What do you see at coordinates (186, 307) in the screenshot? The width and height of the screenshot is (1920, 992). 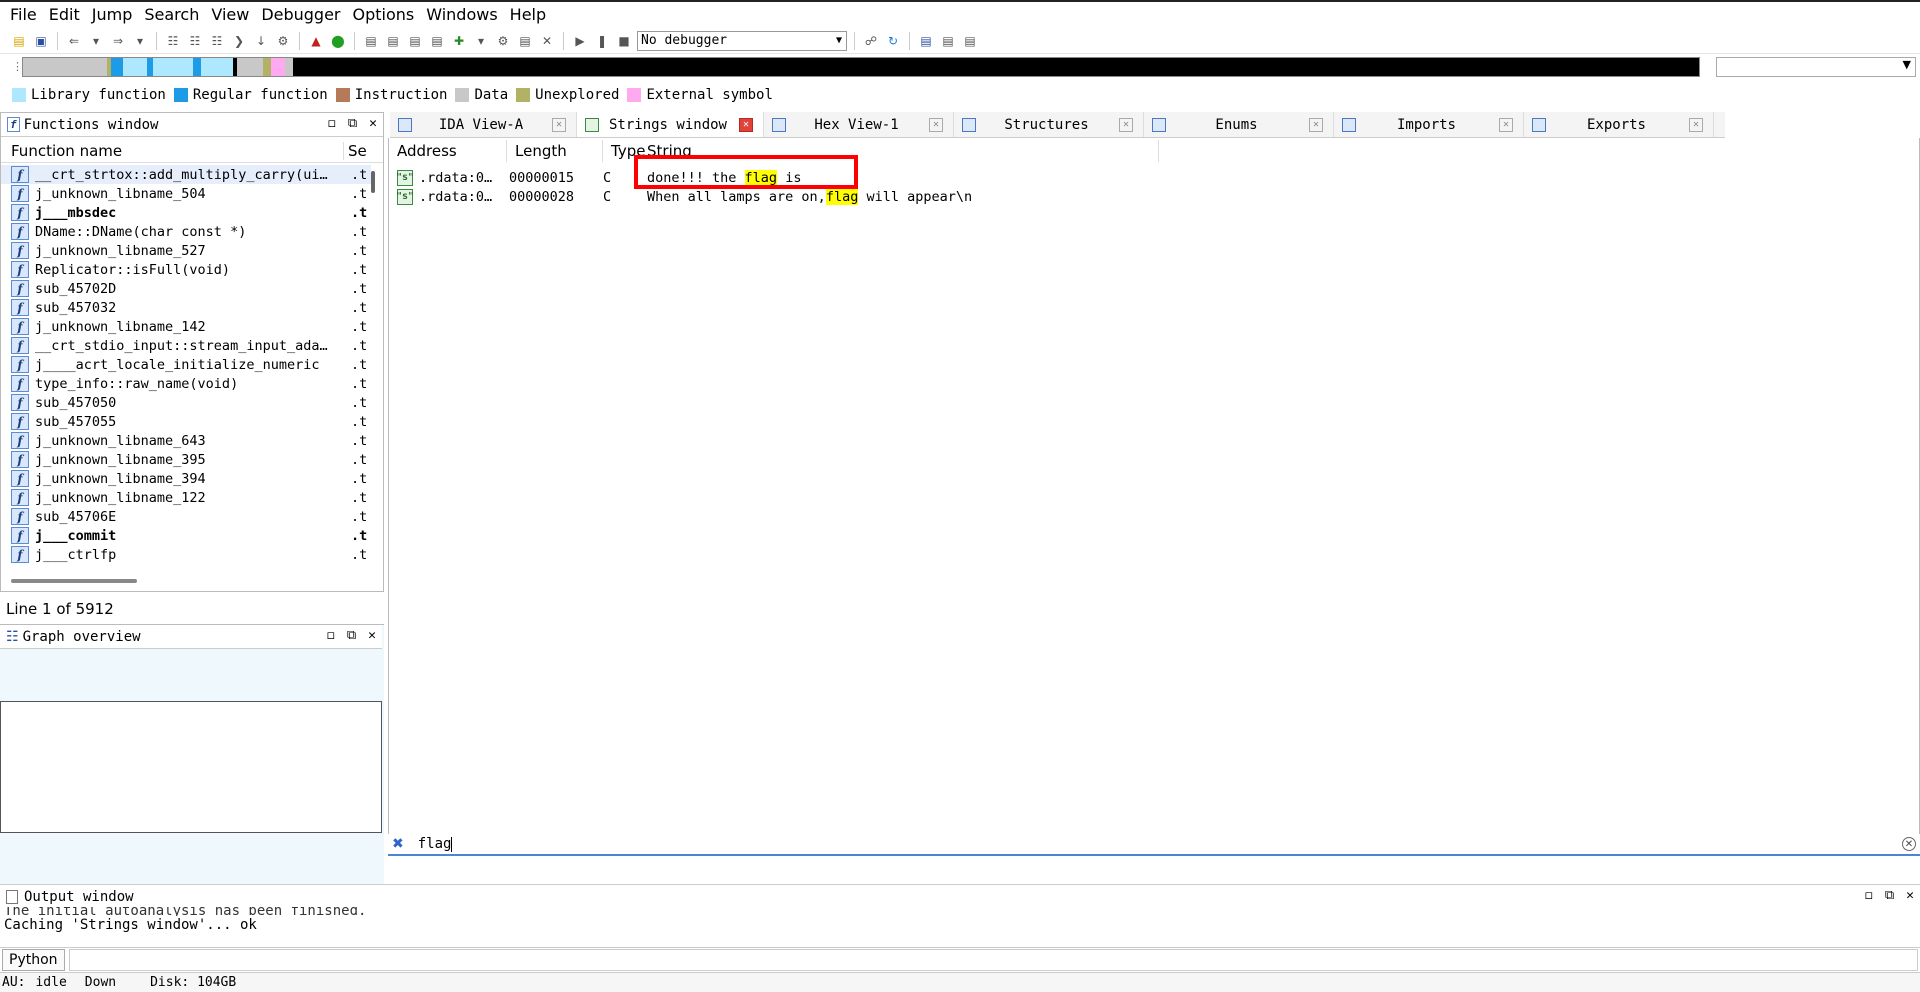 I see `function-row: f sub_457032 .t` at bounding box center [186, 307].